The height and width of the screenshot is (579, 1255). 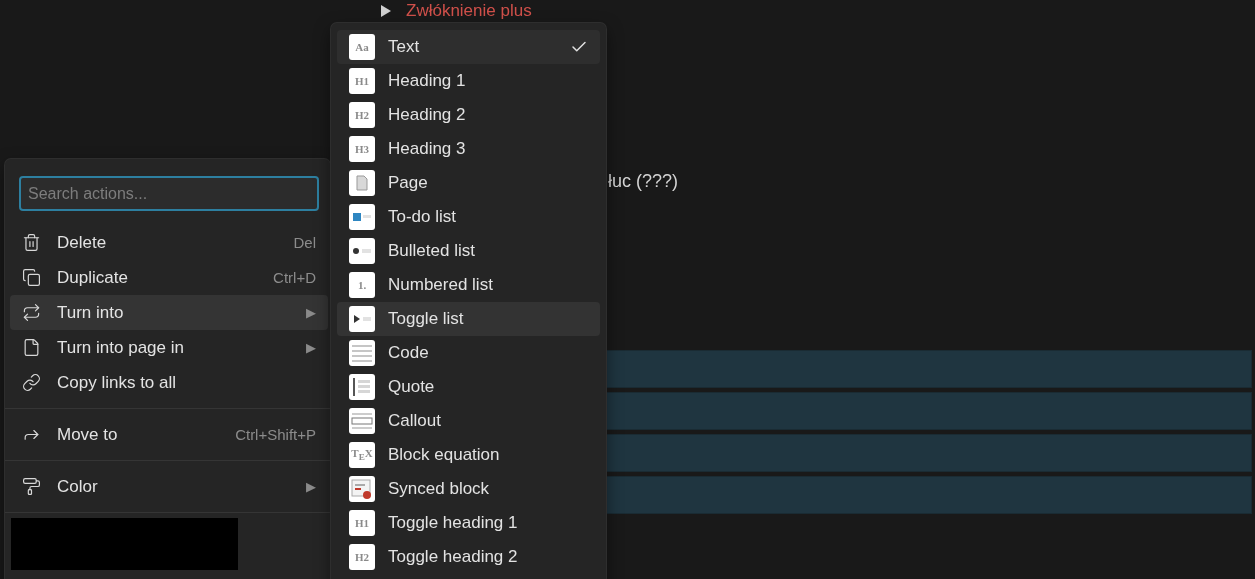 I want to click on menu-item: T$_{E}$X Block equation, so click(x=468, y=455).